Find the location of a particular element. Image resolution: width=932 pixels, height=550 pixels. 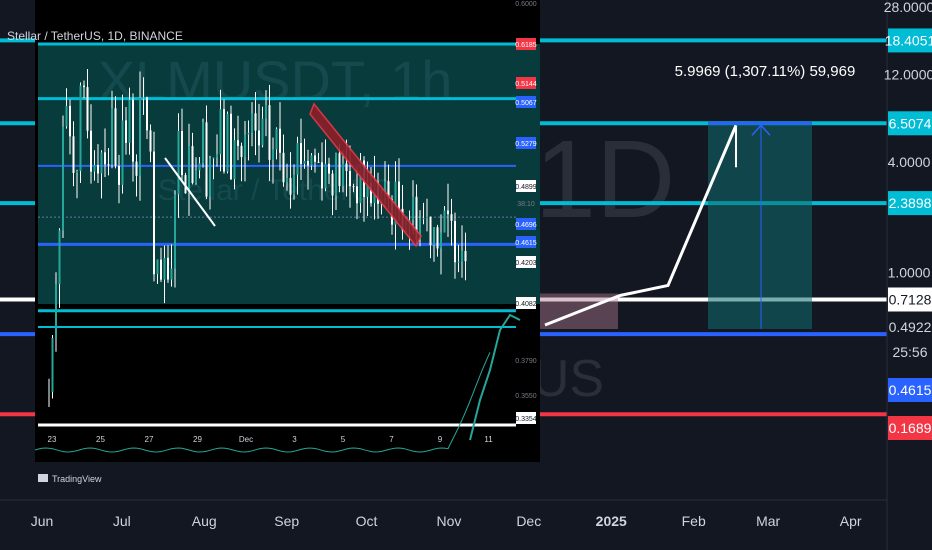

symbol-header: Stellar / TetherUS, 1D, BINANCE is located at coordinates (95, 36).